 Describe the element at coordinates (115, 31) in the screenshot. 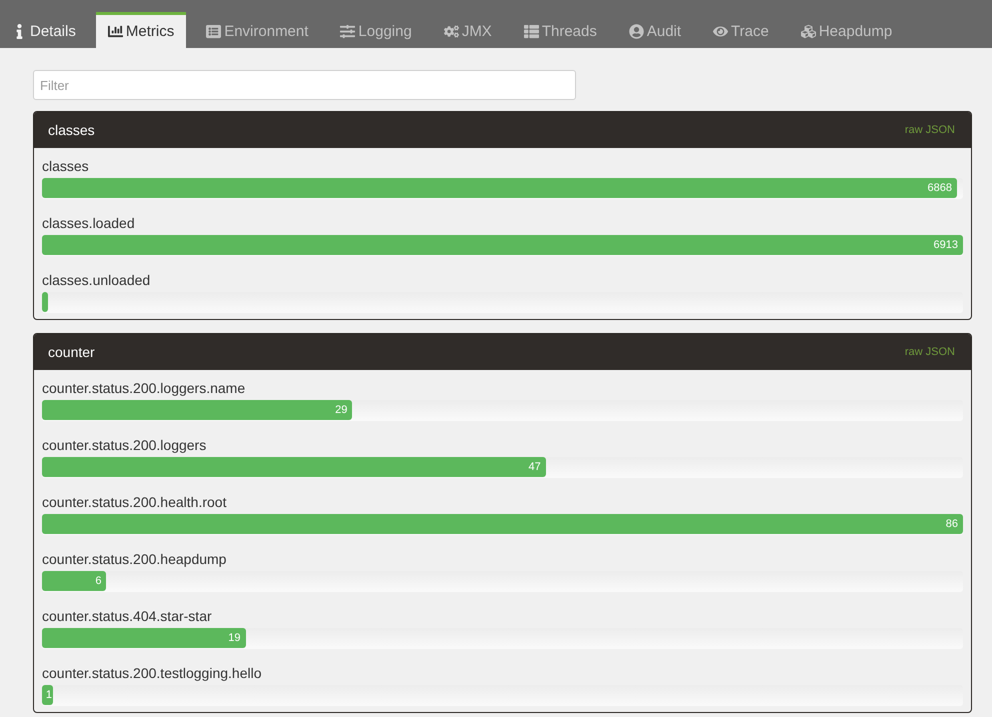

I see `bar-chart-icon` at that location.